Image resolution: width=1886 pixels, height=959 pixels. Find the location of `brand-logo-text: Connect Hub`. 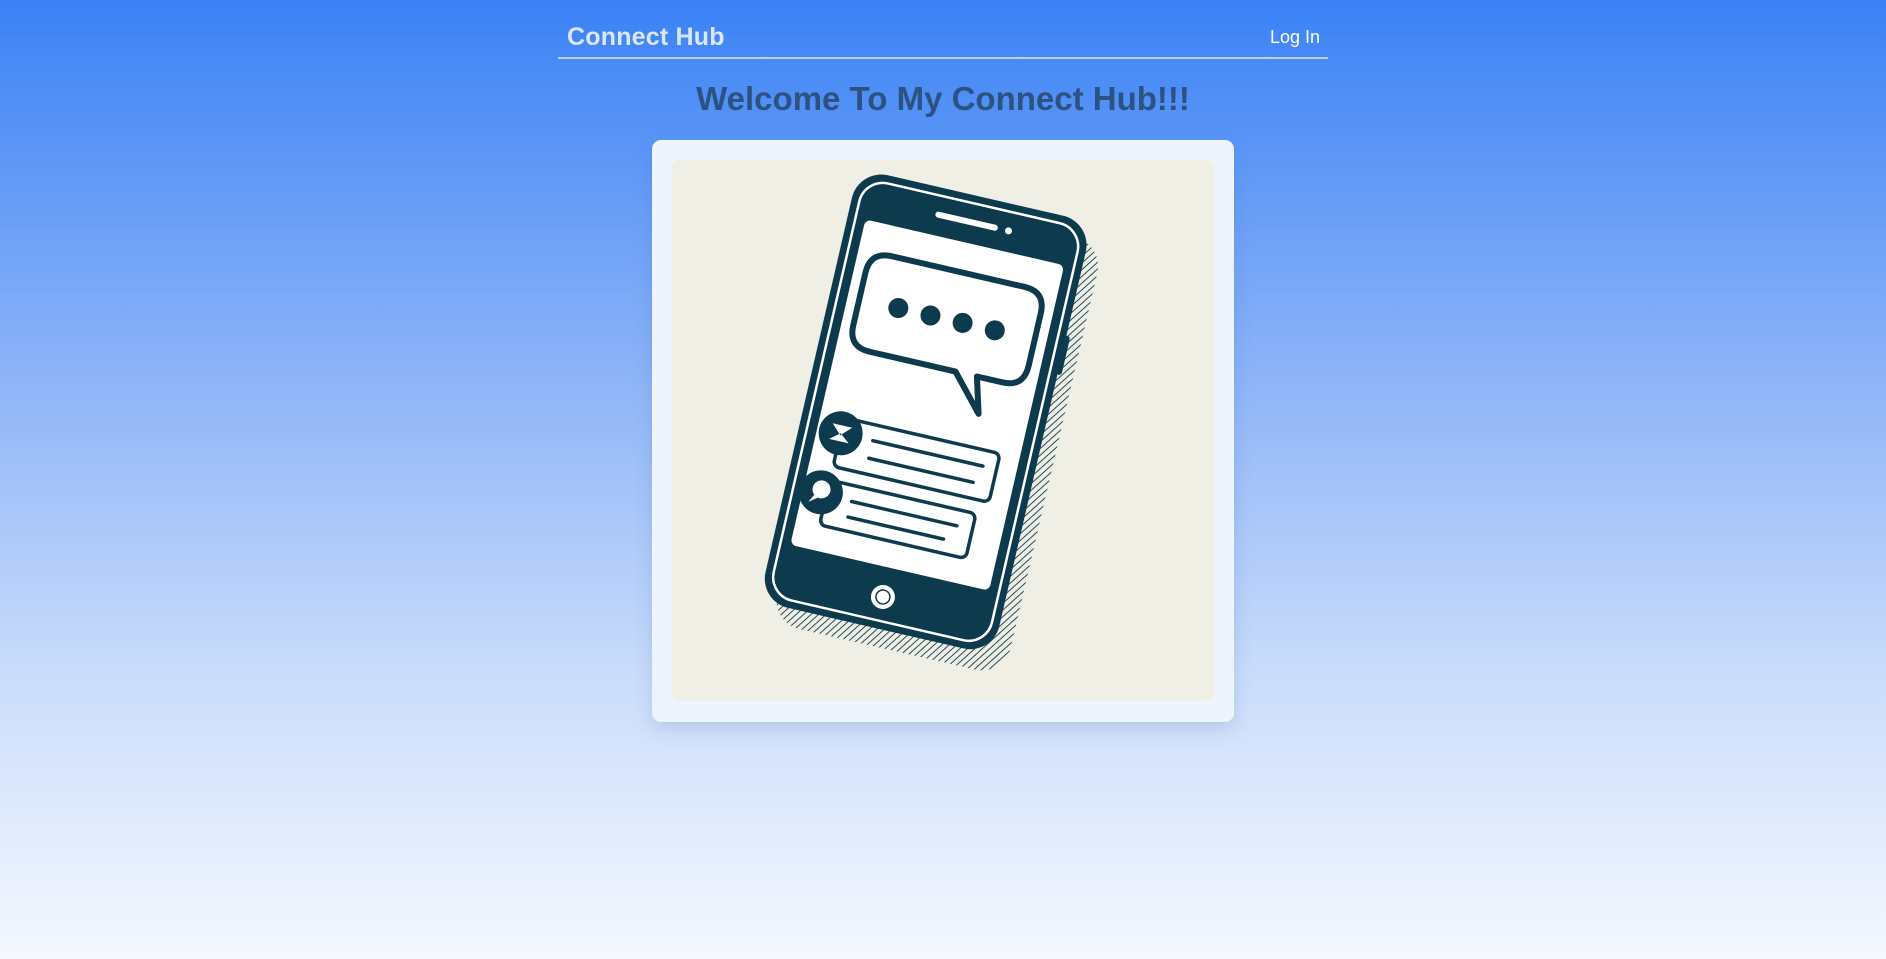

brand-logo-text: Connect Hub is located at coordinates (646, 37).